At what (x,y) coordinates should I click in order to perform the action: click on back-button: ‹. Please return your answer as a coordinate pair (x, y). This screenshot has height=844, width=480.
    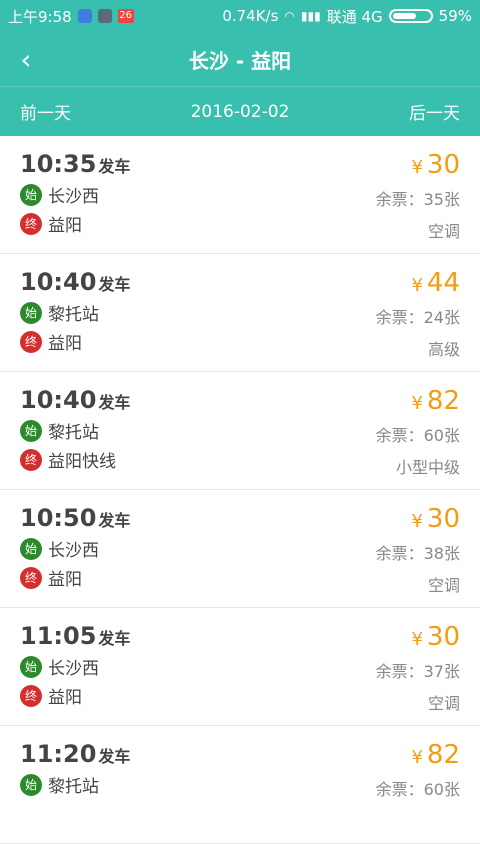
    Looking at the image, I should click on (26, 59).